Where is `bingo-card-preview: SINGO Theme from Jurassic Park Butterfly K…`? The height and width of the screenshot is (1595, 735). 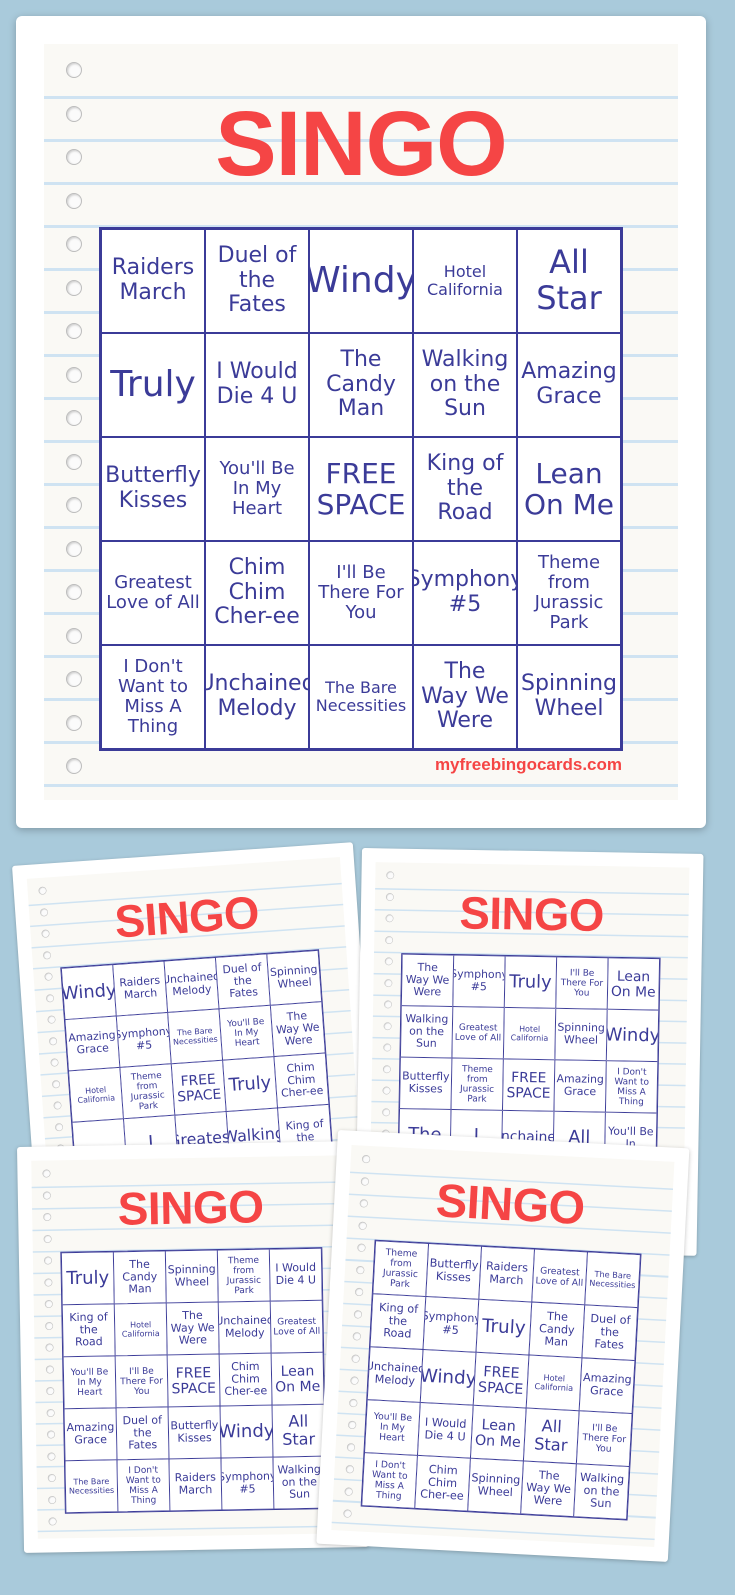
bingo-card-preview: SINGO Theme from Jurassic Park Butterfly K… is located at coordinates (503, 1346).